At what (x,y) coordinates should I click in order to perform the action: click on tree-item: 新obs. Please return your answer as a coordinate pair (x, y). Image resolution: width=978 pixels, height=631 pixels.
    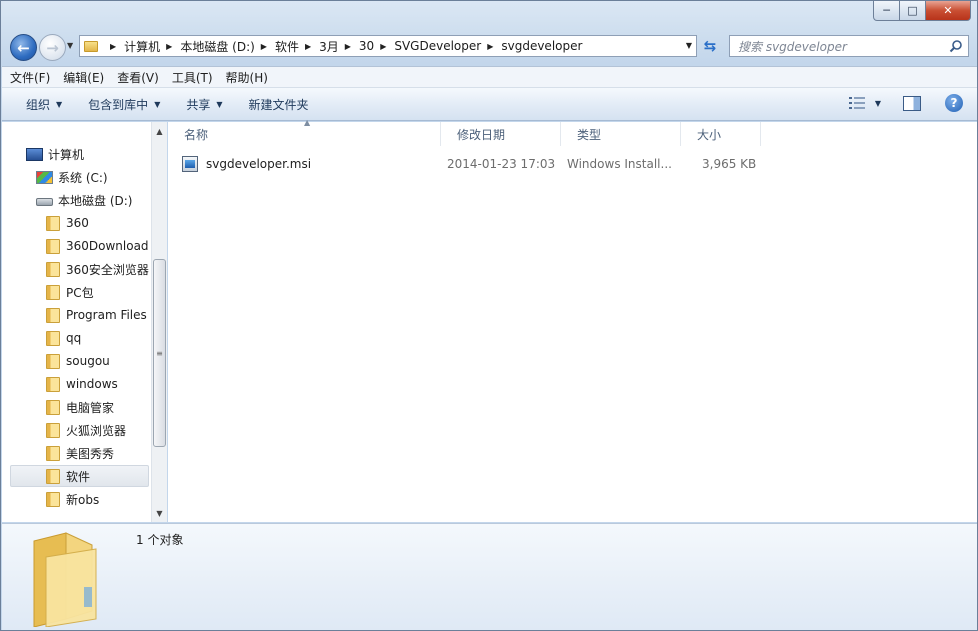
    Looking at the image, I should click on (72, 499).